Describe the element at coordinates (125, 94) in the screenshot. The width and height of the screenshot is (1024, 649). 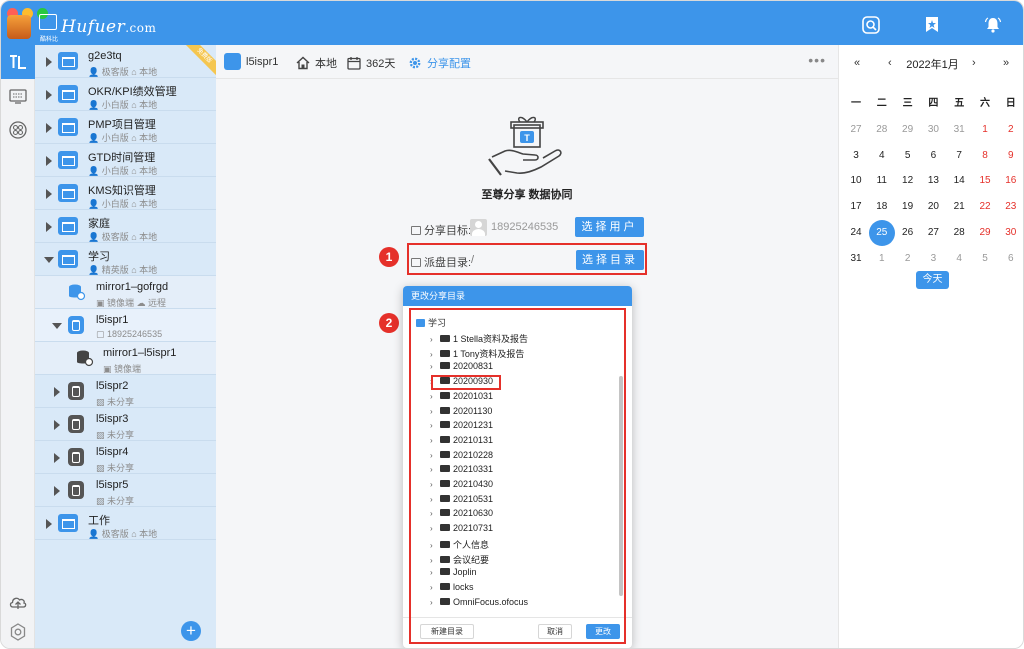
I see `tree-node-okr: OKR/KPI绩效管理 👤 小白版 ⌂ 本地` at that location.